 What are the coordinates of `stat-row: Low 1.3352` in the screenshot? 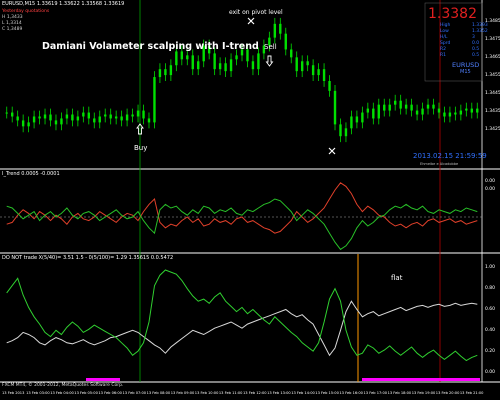 It's located at (464, 32).